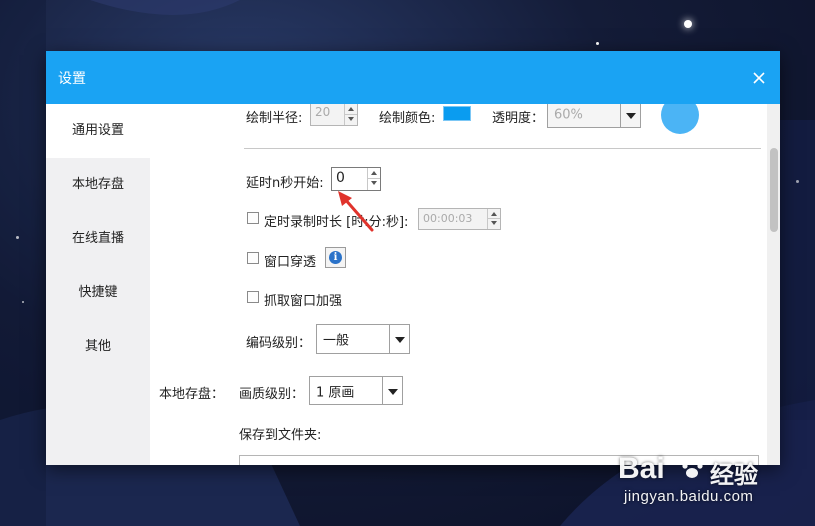  What do you see at coordinates (448, 218) in the screenshot?
I see `timed-record-value: 00:00:03` at bounding box center [448, 218].